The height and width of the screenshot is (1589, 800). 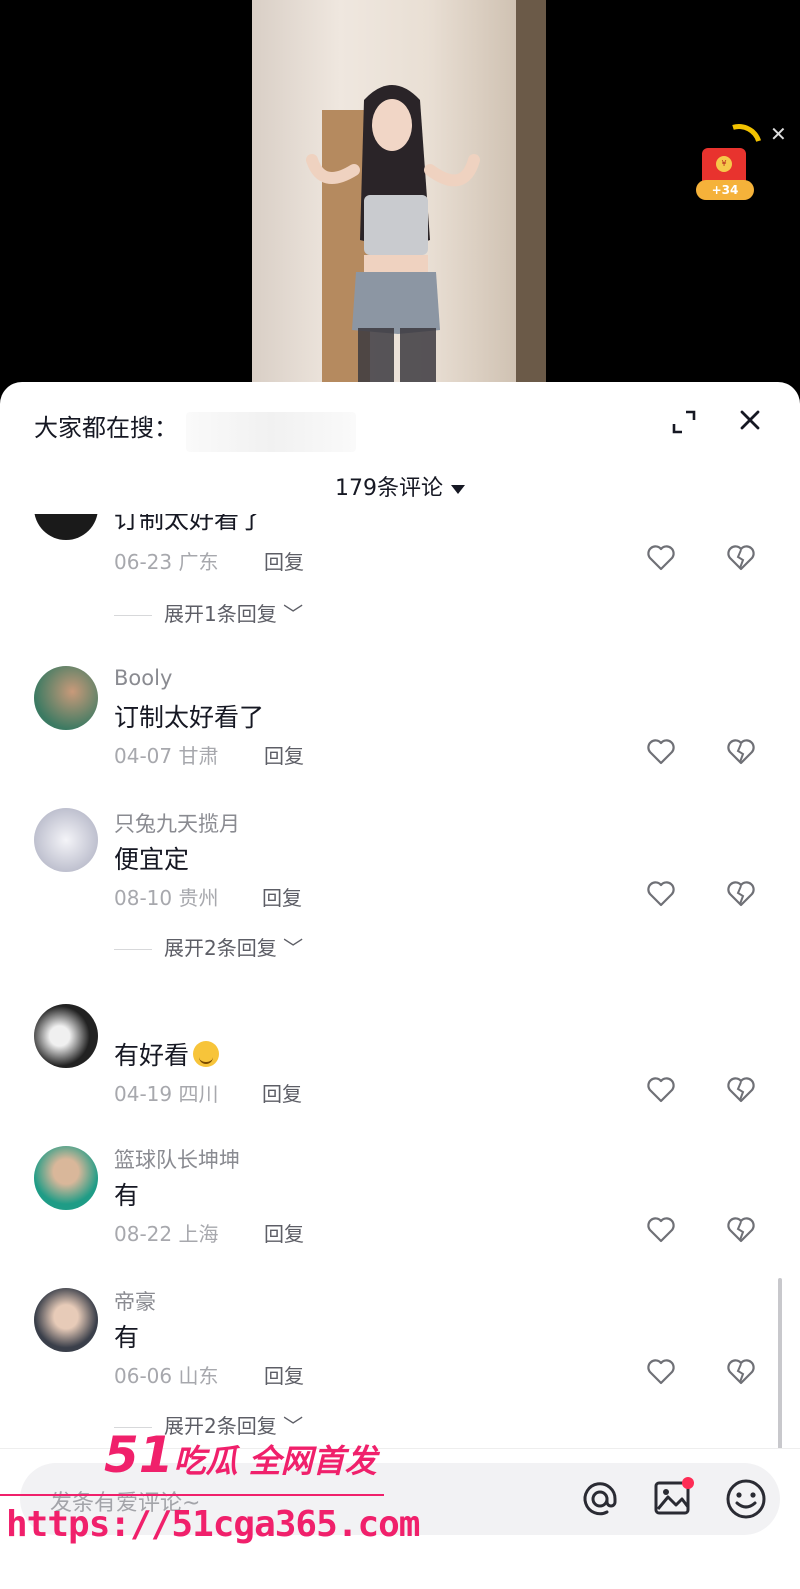 What do you see at coordinates (673, 1498) in the screenshot?
I see `image-icon` at bounding box center [673, 1498].